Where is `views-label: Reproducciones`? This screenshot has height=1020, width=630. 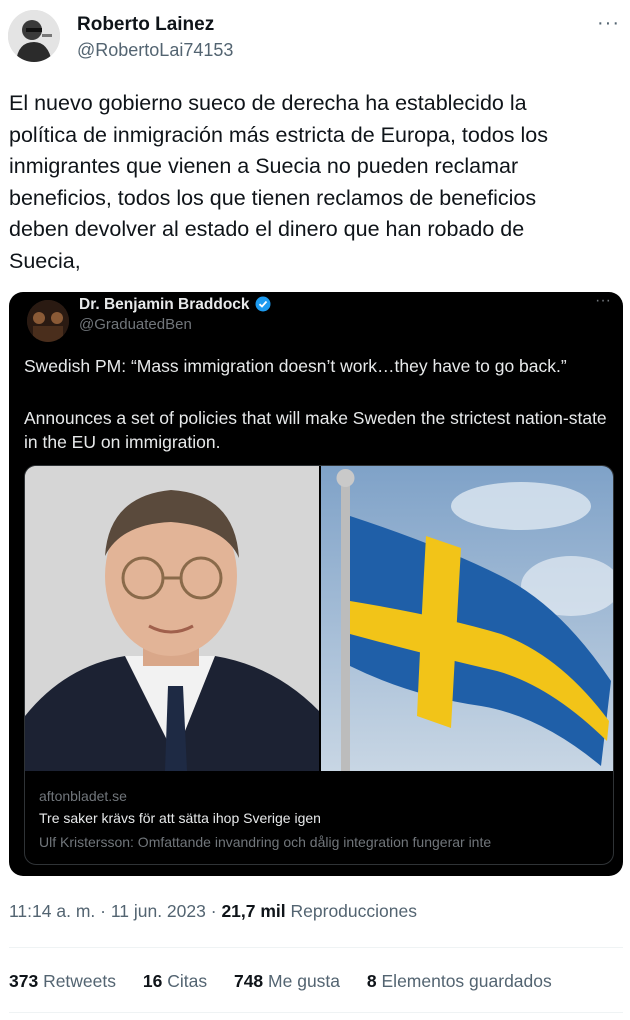 views-label: Reproducciones is located at coordinates (351, 911).